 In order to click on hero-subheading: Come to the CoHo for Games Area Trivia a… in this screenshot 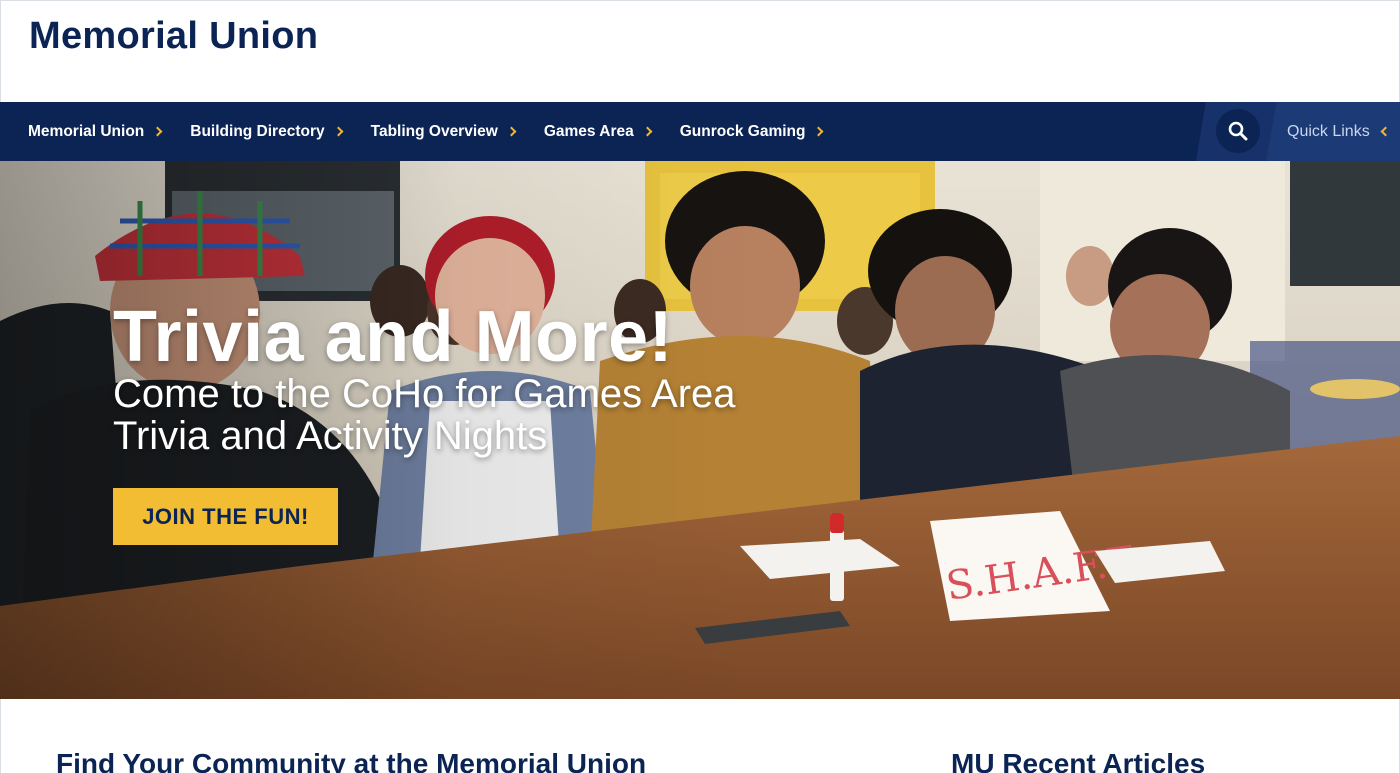, I will do `click(424, 415)`.